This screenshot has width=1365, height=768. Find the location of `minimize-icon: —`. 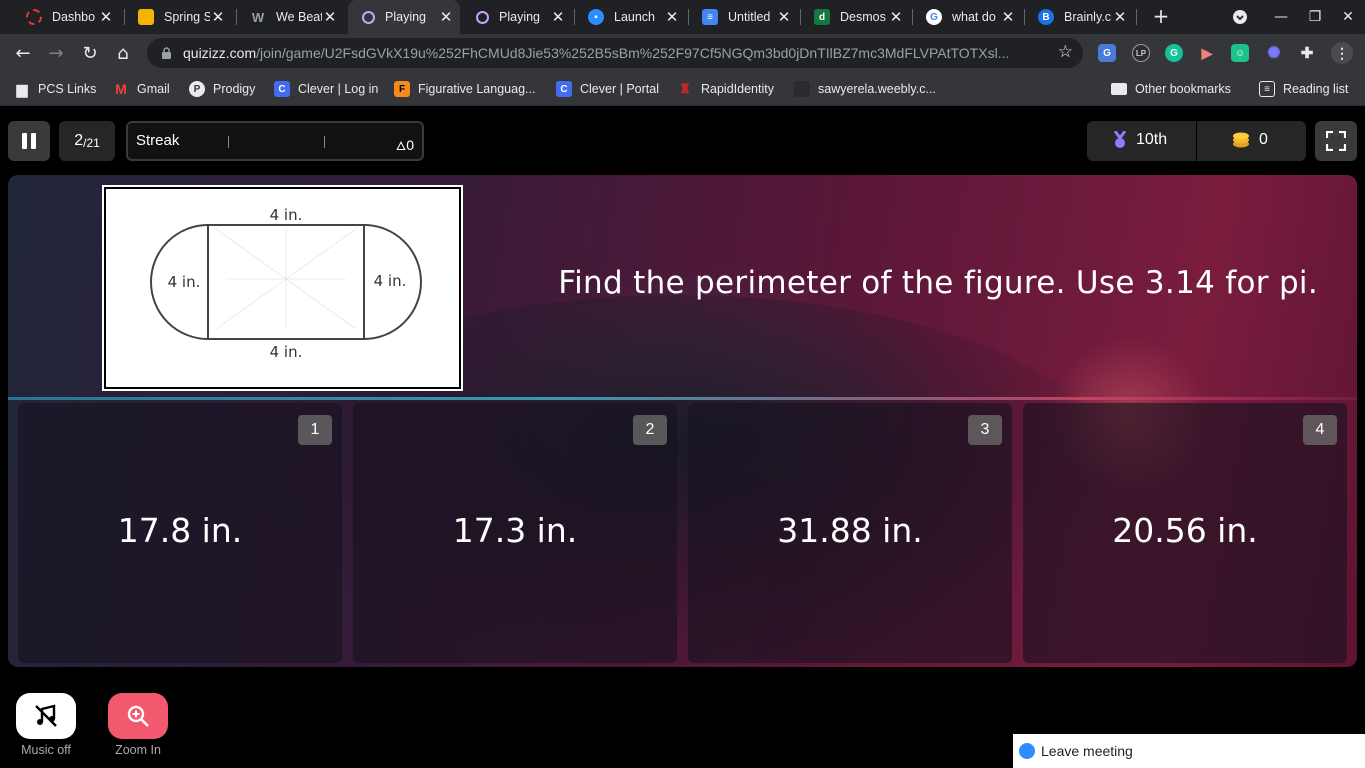

minimize-icon: — is located at coordinates (1281, 17).